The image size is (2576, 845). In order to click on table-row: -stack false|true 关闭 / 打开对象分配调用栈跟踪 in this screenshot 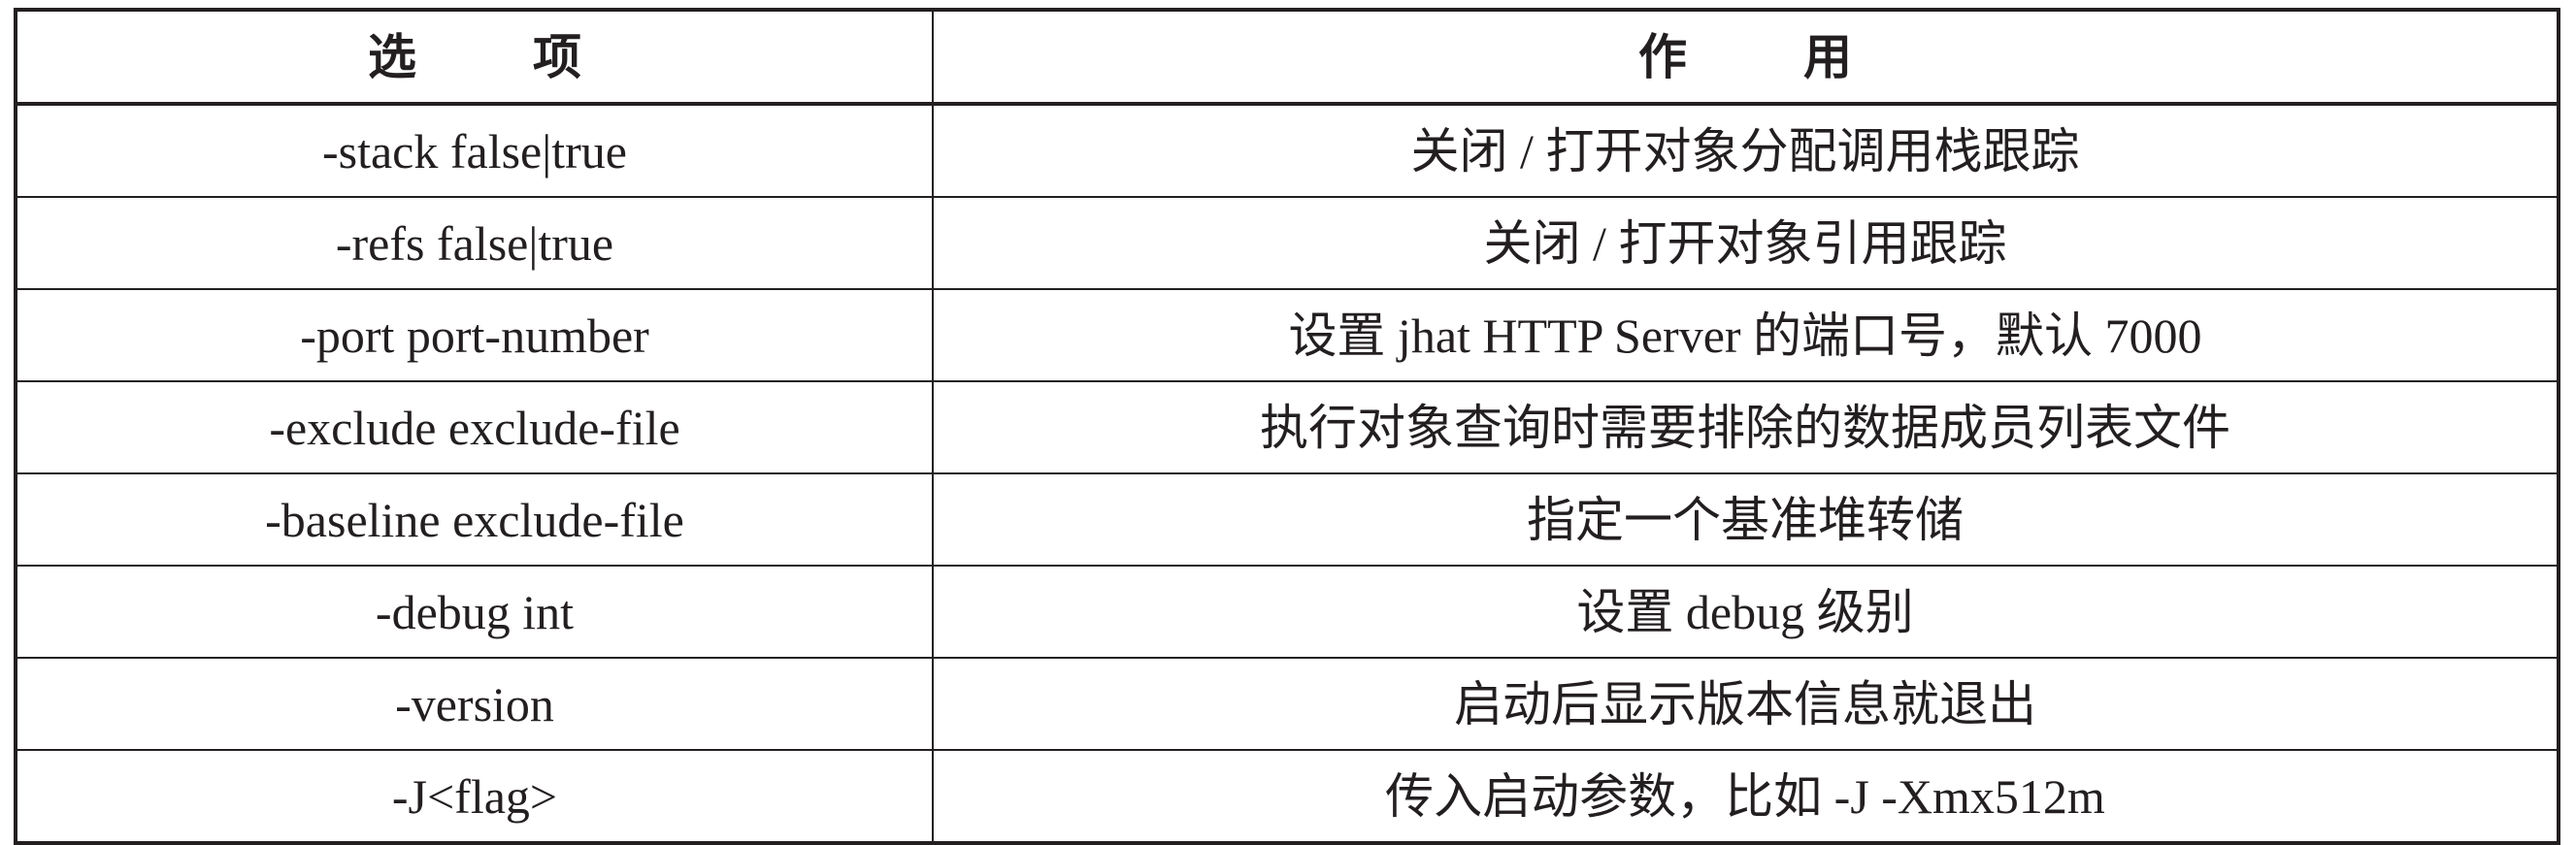, I will do `click(1287, 150)`.